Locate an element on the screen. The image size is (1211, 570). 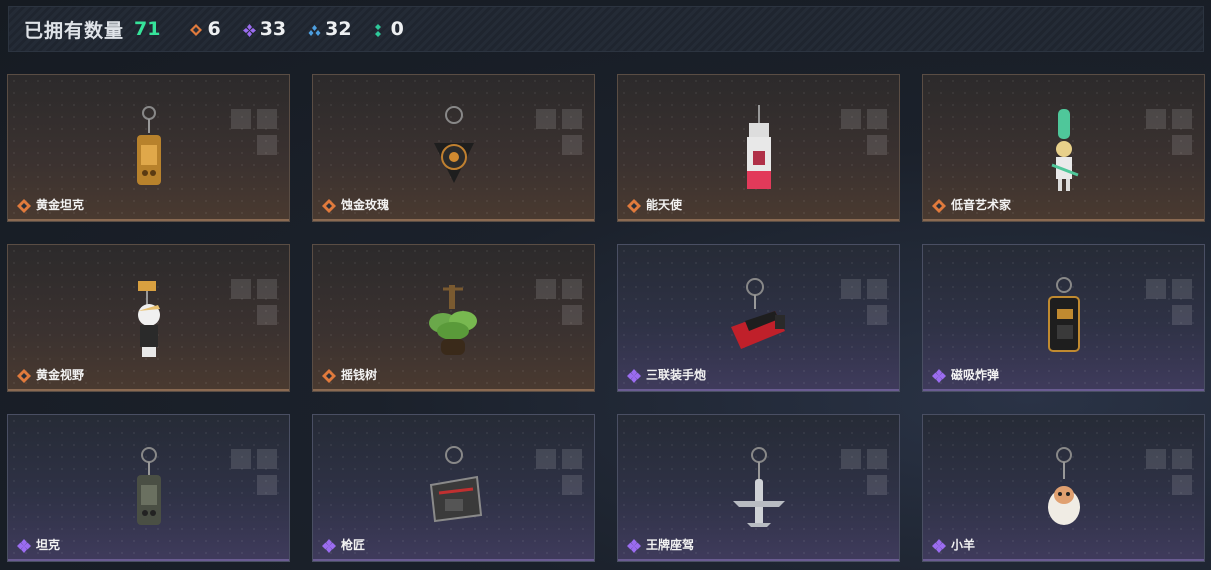
stat-green: 0 is located at coordinates (389, 29).